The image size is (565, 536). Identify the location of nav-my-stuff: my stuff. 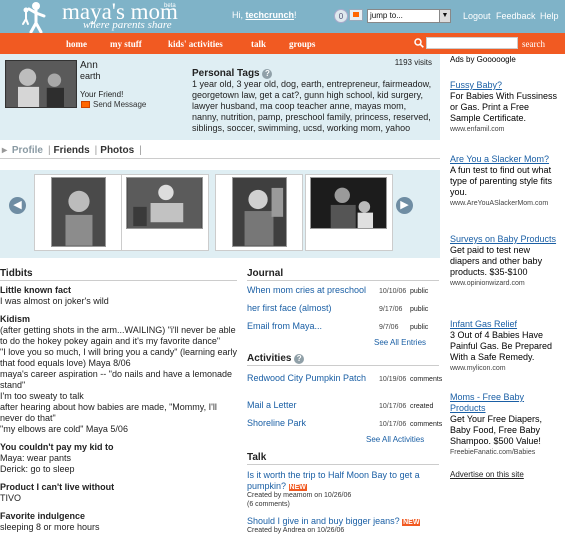
(126, 44).